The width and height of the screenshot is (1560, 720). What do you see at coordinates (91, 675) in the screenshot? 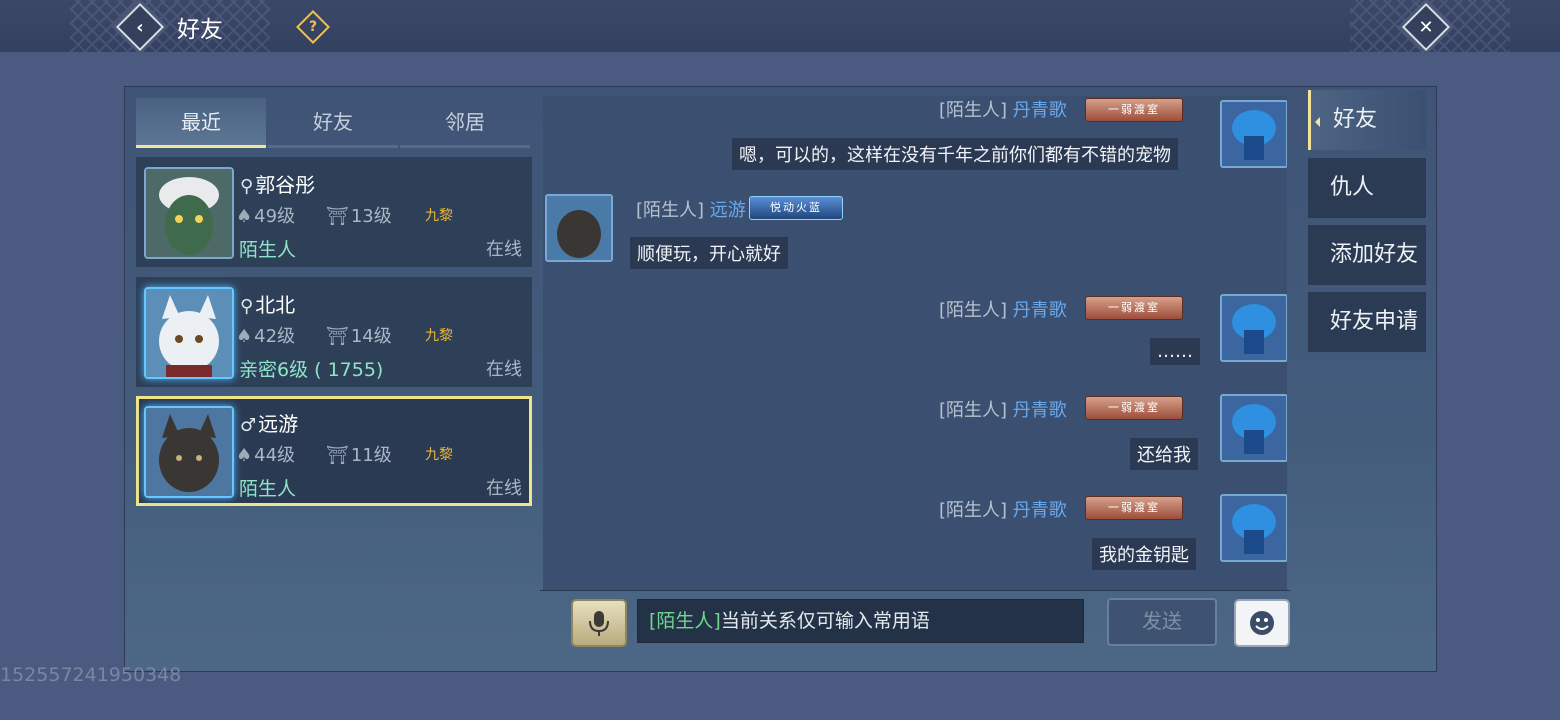
I see `user-id-label: 152557241950348` at bounding box center [91, 675].